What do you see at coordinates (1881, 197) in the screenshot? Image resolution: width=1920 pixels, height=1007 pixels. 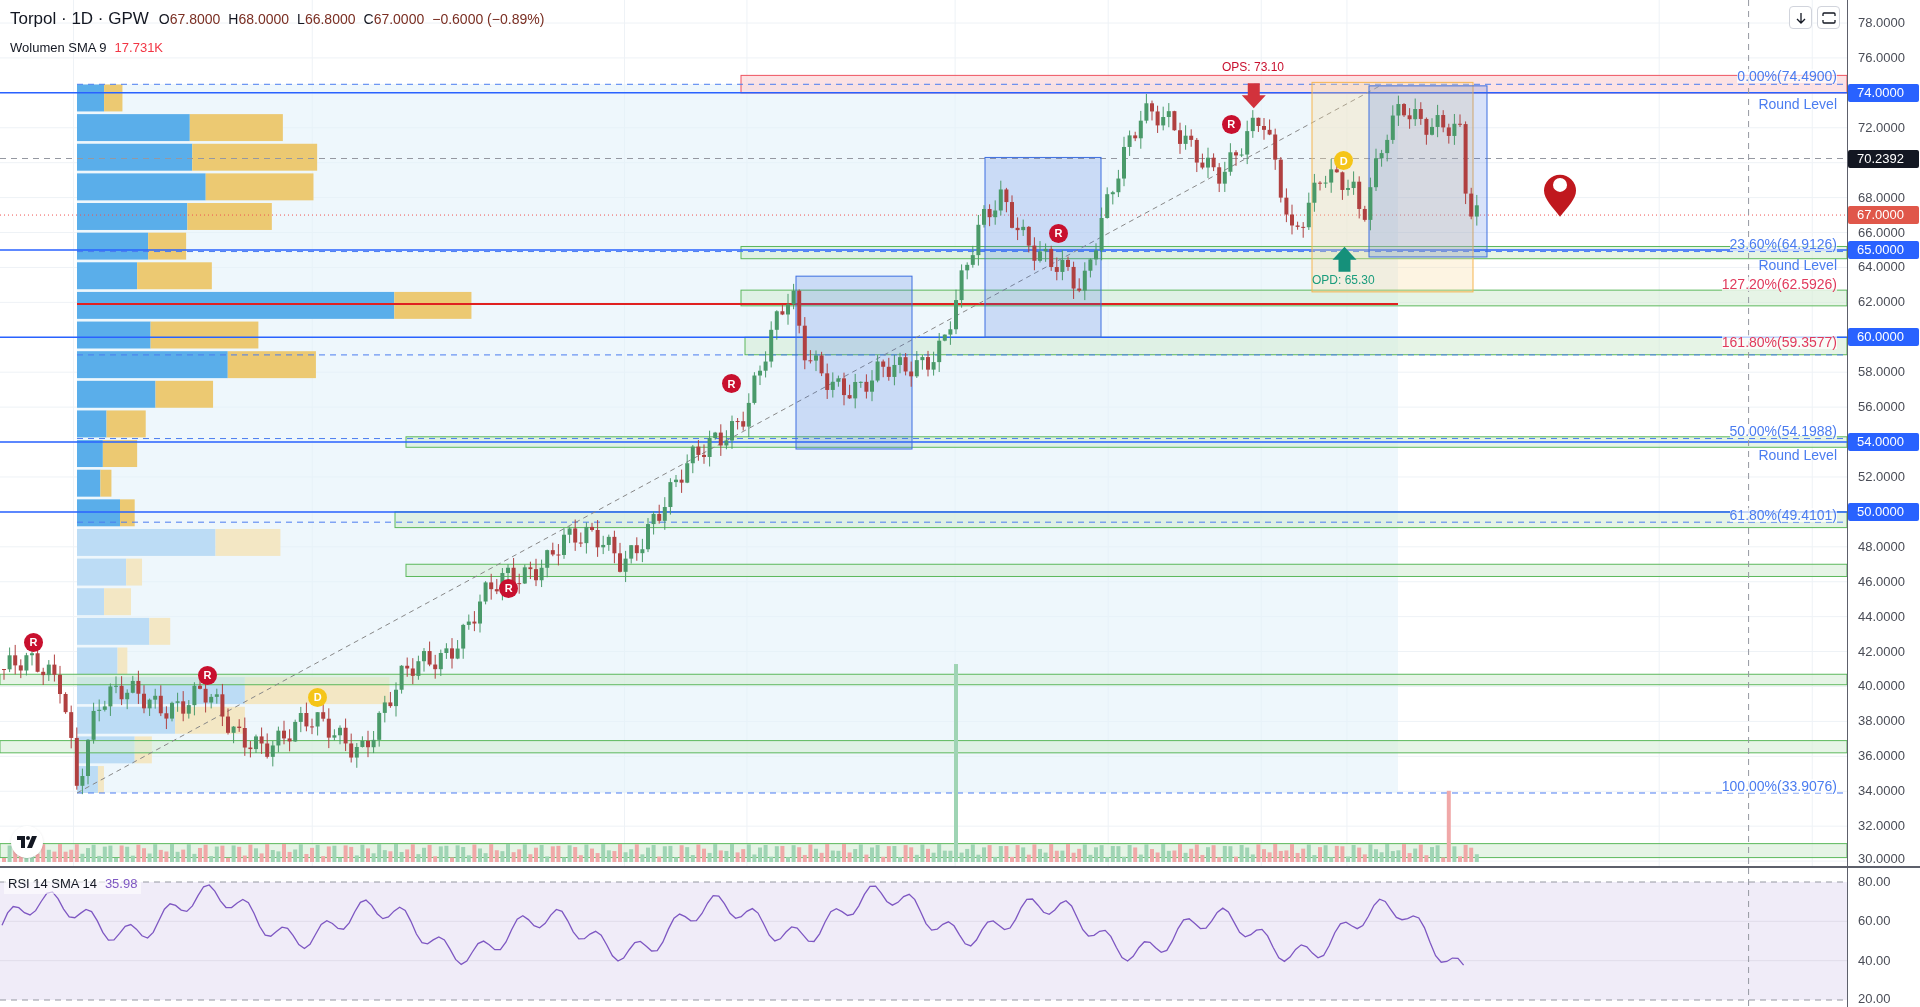 I see `price-tick: 68.0000` at bounding box center [1881, 197].